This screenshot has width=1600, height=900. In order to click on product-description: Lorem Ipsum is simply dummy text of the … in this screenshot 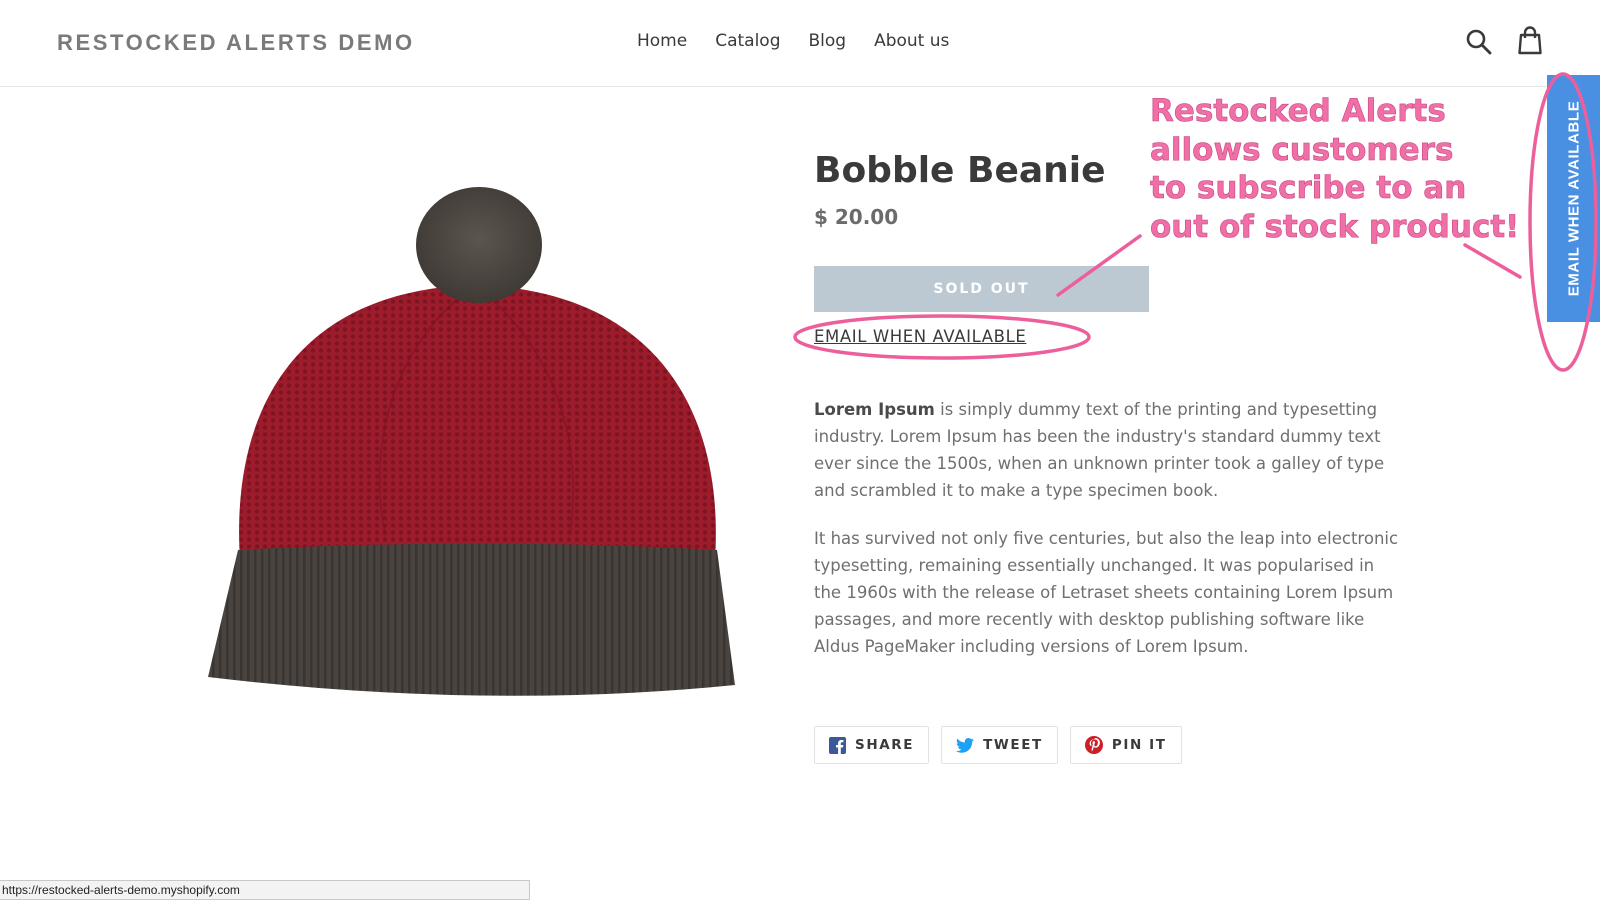, I will do `click(1109, 538)`.